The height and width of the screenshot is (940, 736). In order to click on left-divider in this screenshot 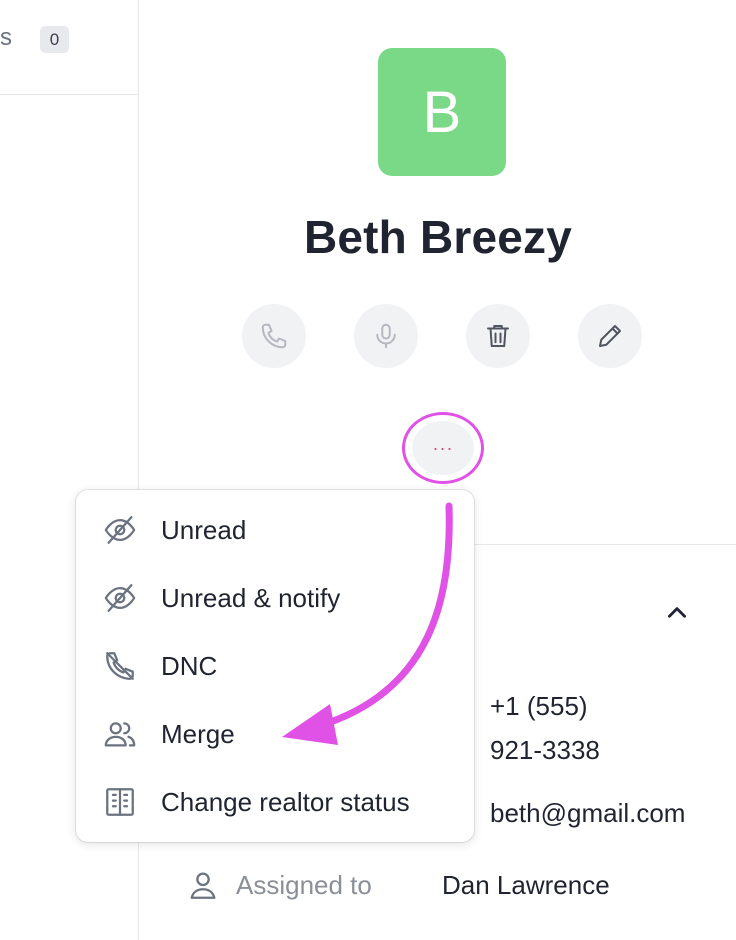, I will do `click(69, 94)`.